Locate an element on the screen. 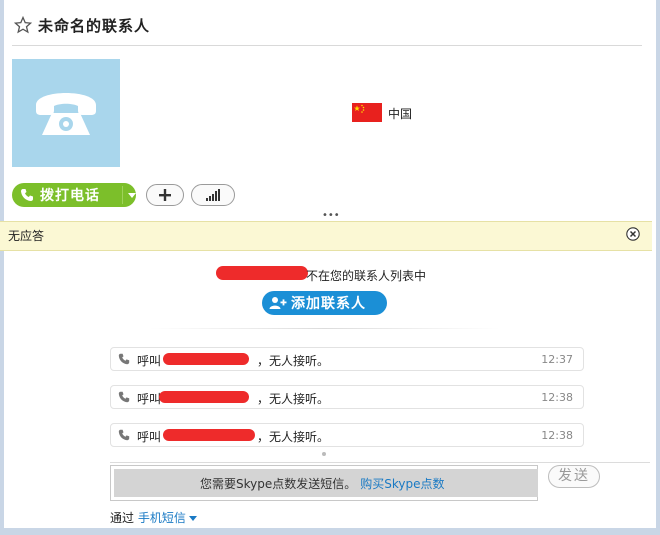 This screenshot has width=660, height=535. call-button-label: 拨打电话 is located at coordinates (70, 196).